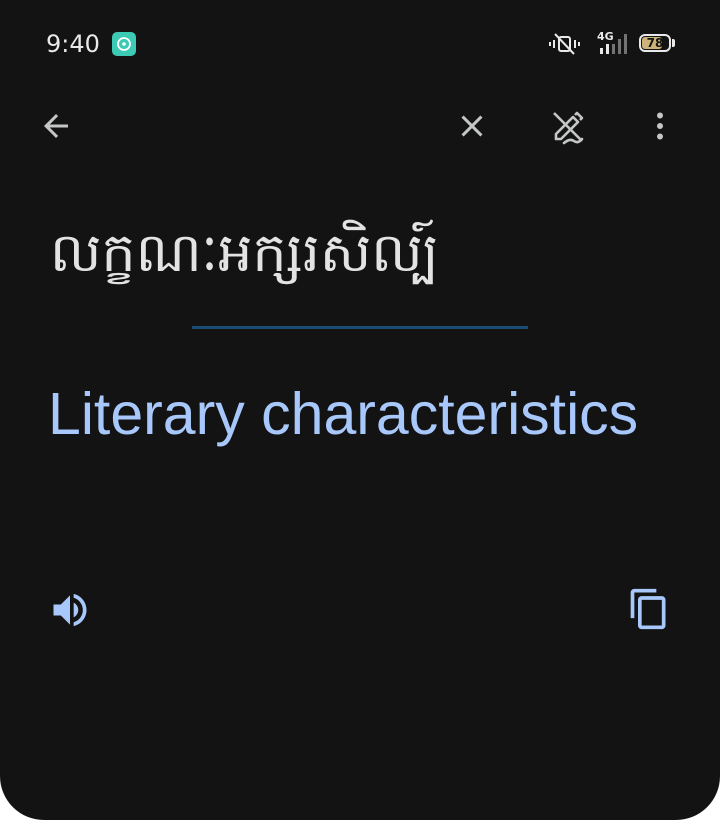 Image resolution: width=720 pixels, height=826 pixels. What do you see at coordinates (244, 253) in the screenshot?
I see `source-text: លក្ខណៈអក្សរសិល្ប៍` at bounding box center [244, 253].